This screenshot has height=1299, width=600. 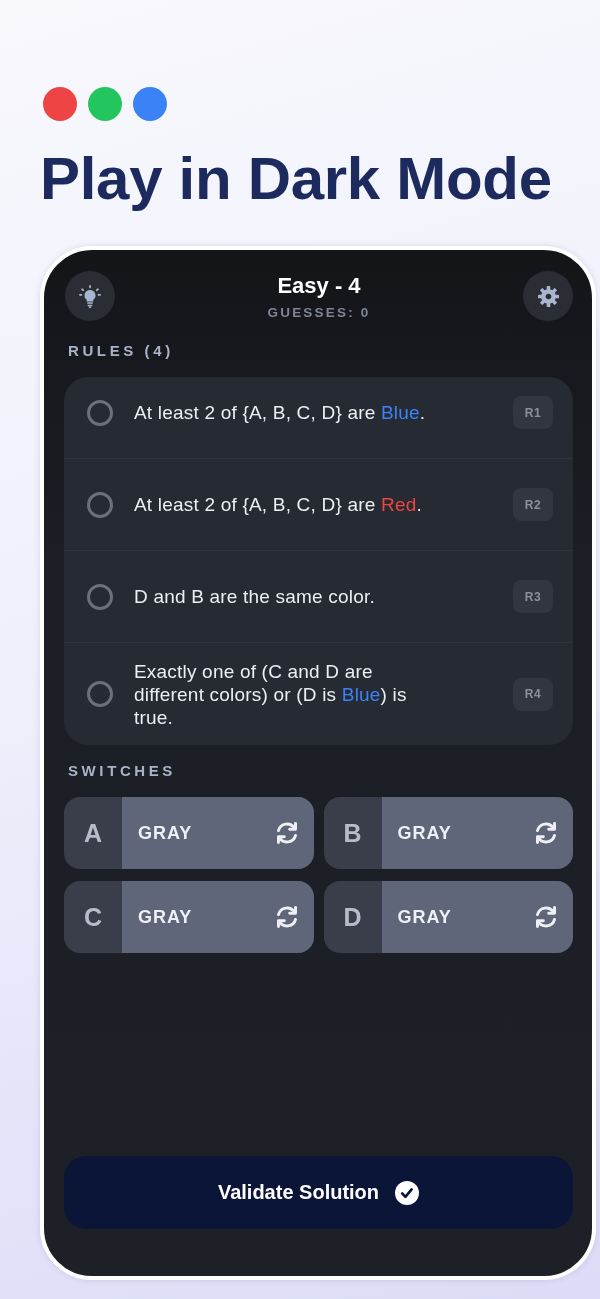 I want to click on rule-tag: R3, so click(x=533, y=596).